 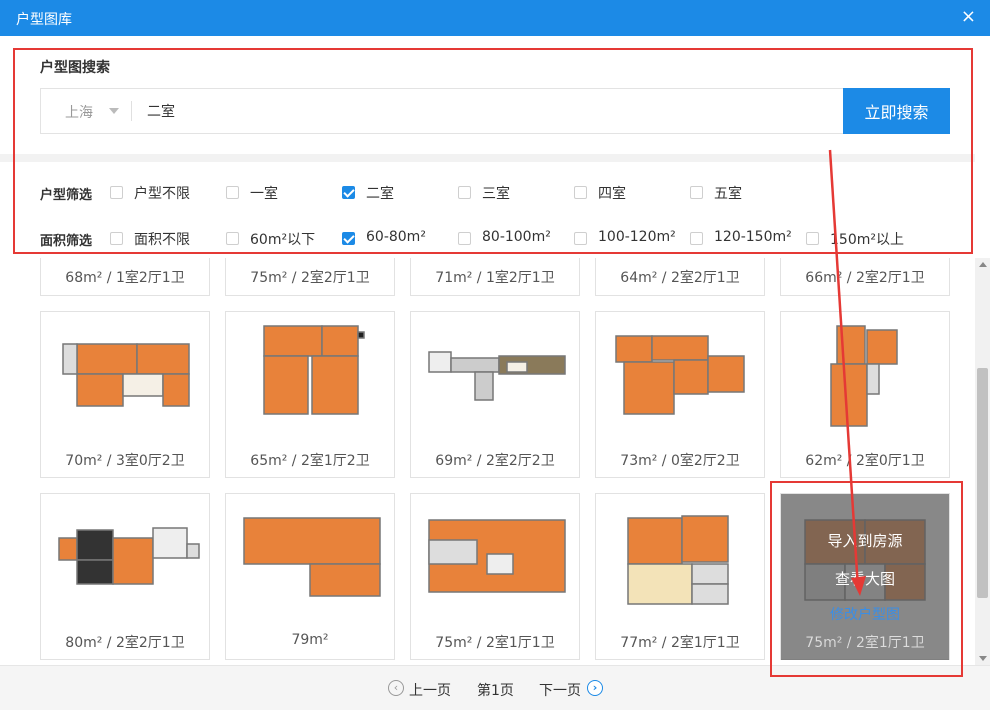 I want to click on area-filter-label: 面积筛选, so click(x=66, y=241).